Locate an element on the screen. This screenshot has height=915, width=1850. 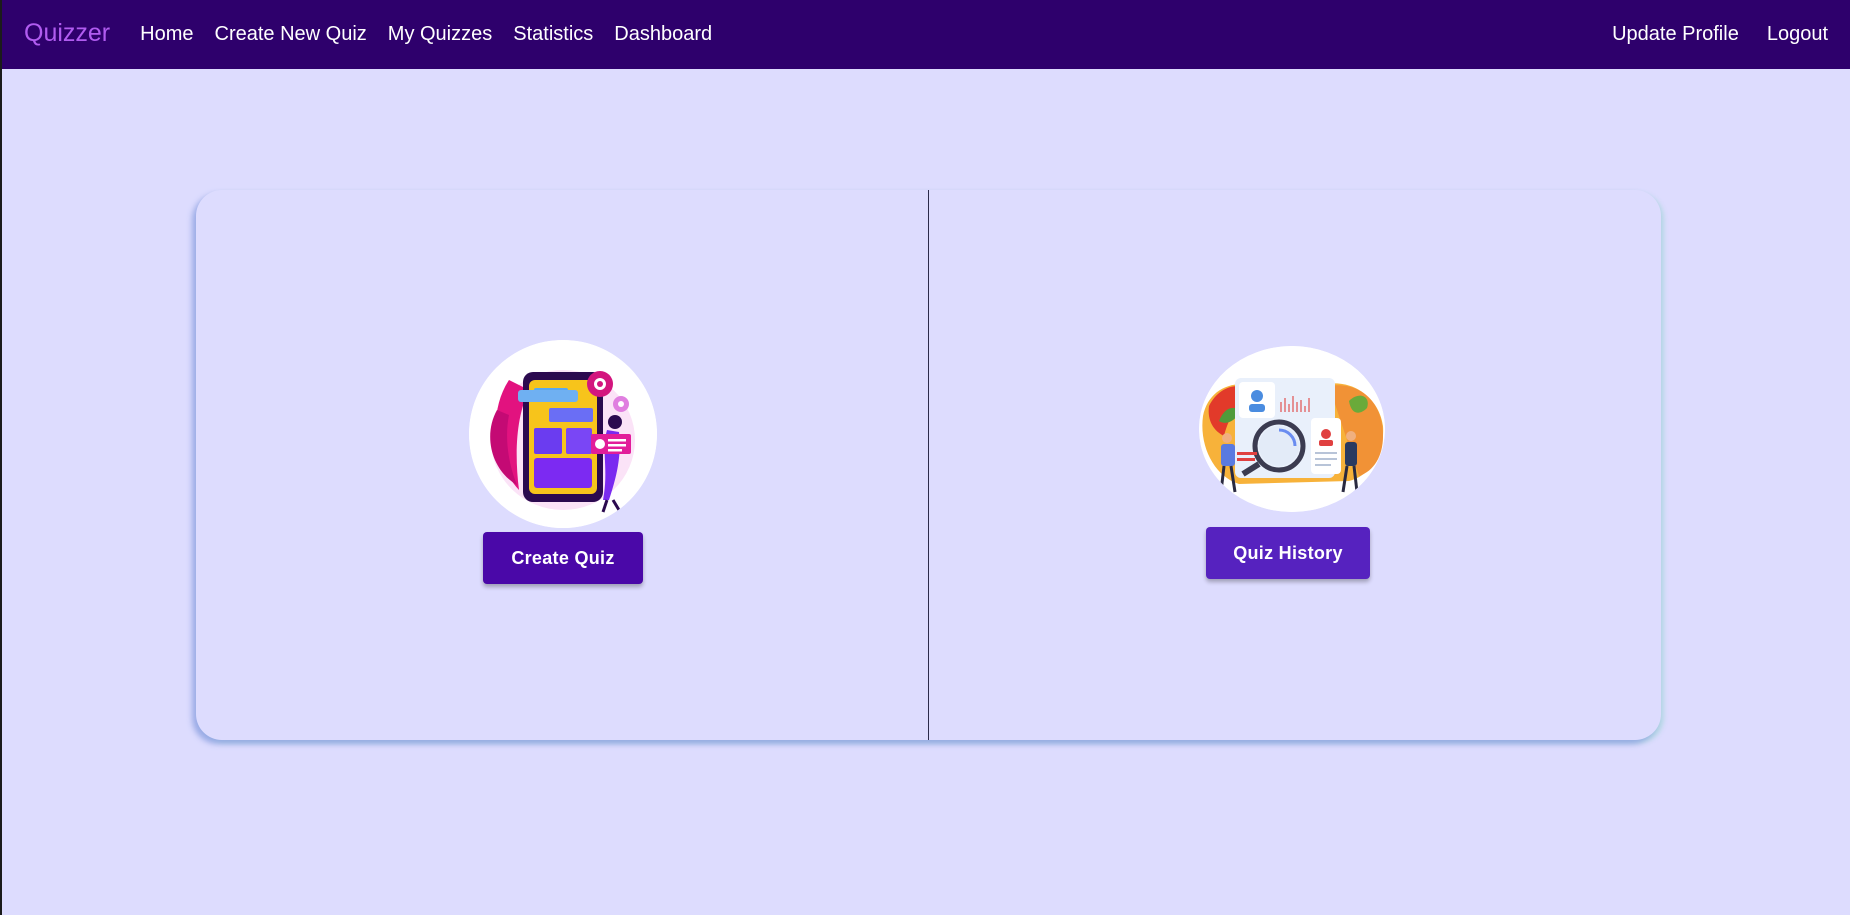
create-quiz-button: Create Quiz is located at coordinates (563, 558).